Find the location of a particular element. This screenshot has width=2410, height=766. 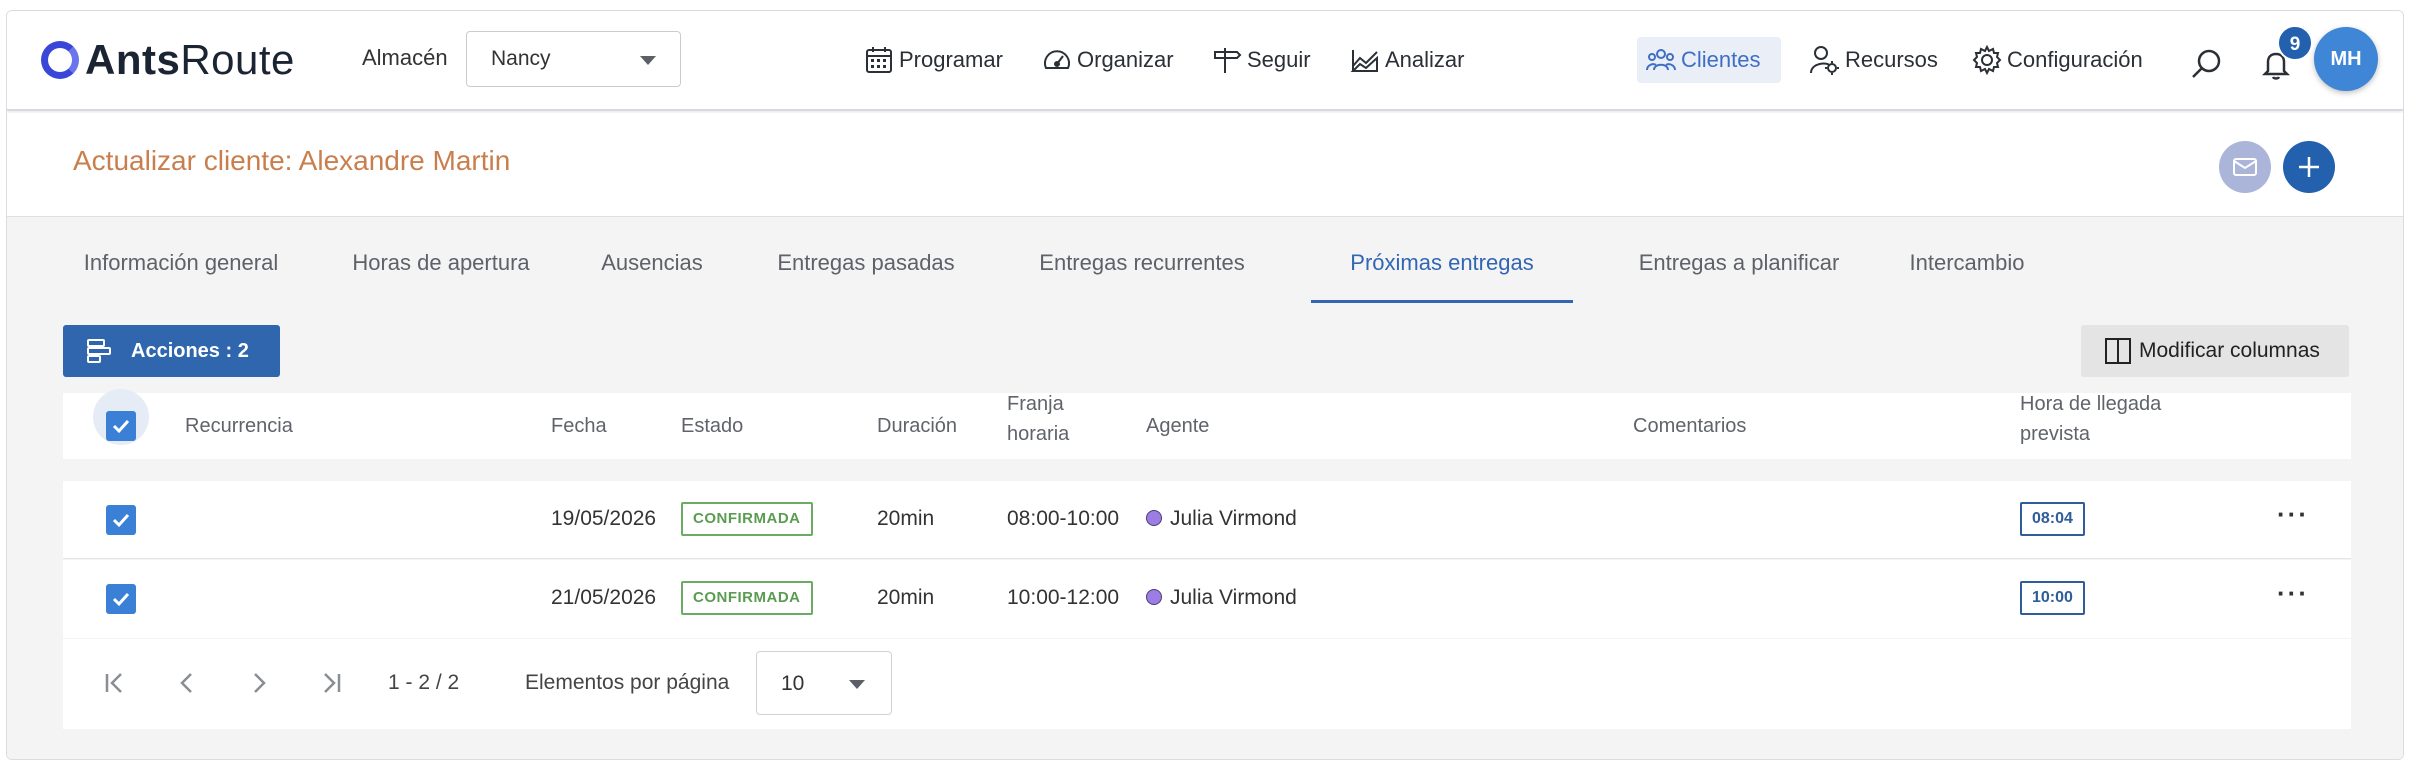

select-all-checkbox is located at coordinates (121, 426).